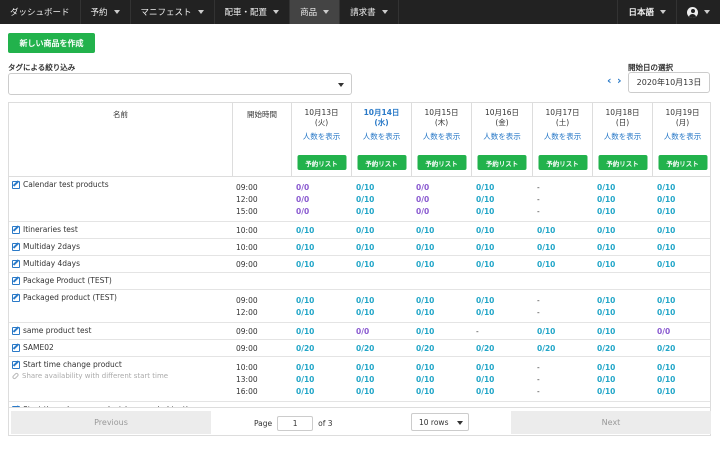  What do you see at coordinates (111, 422) in the screenshot?
I see `previous-page-button: Previous` at bounding box center [111, 422].